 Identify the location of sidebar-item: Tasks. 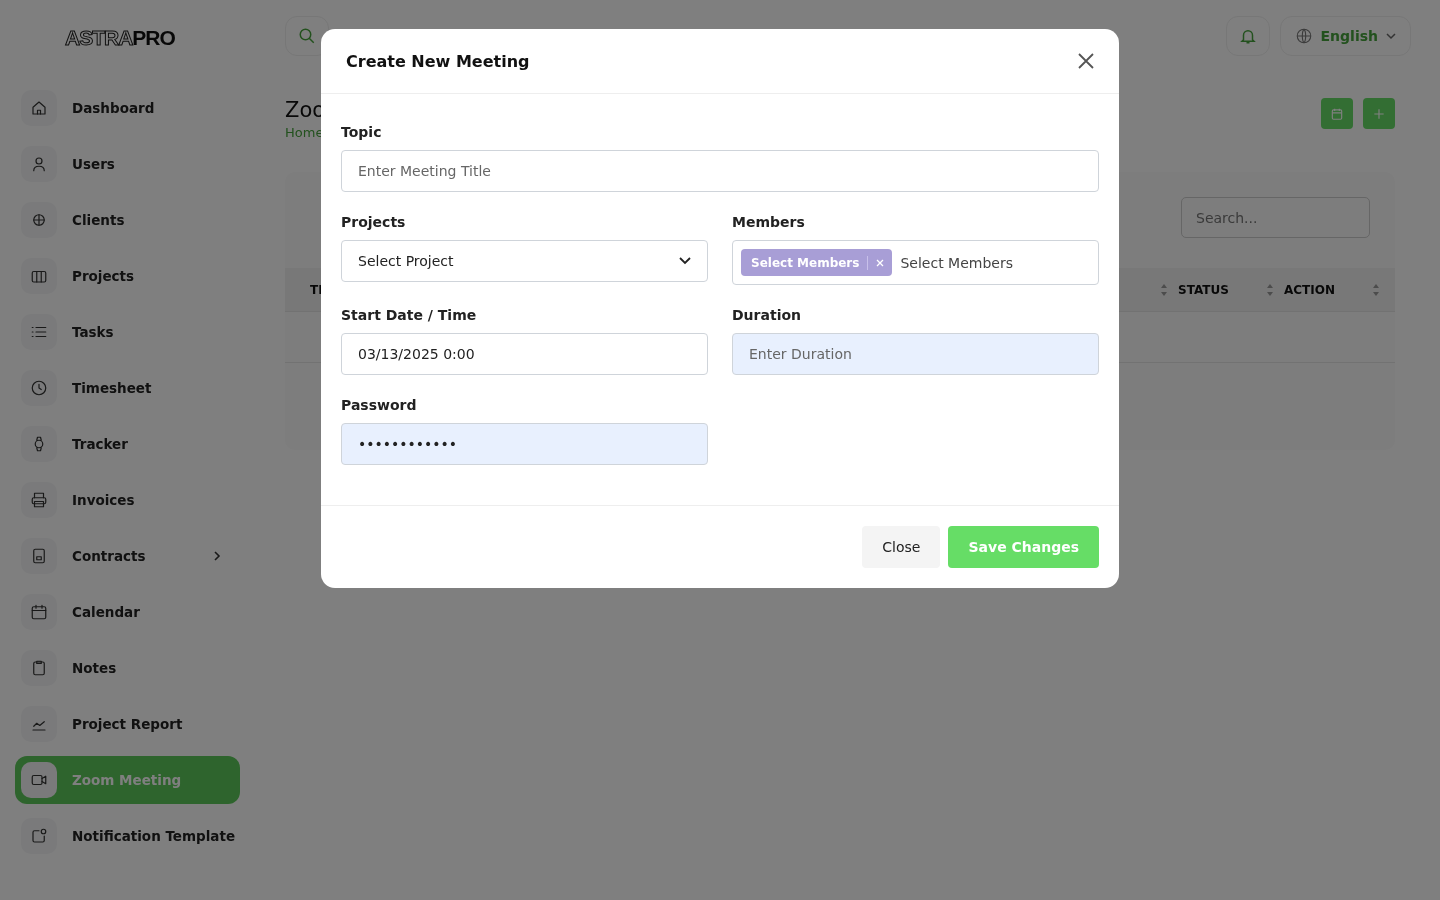
(127, 332).